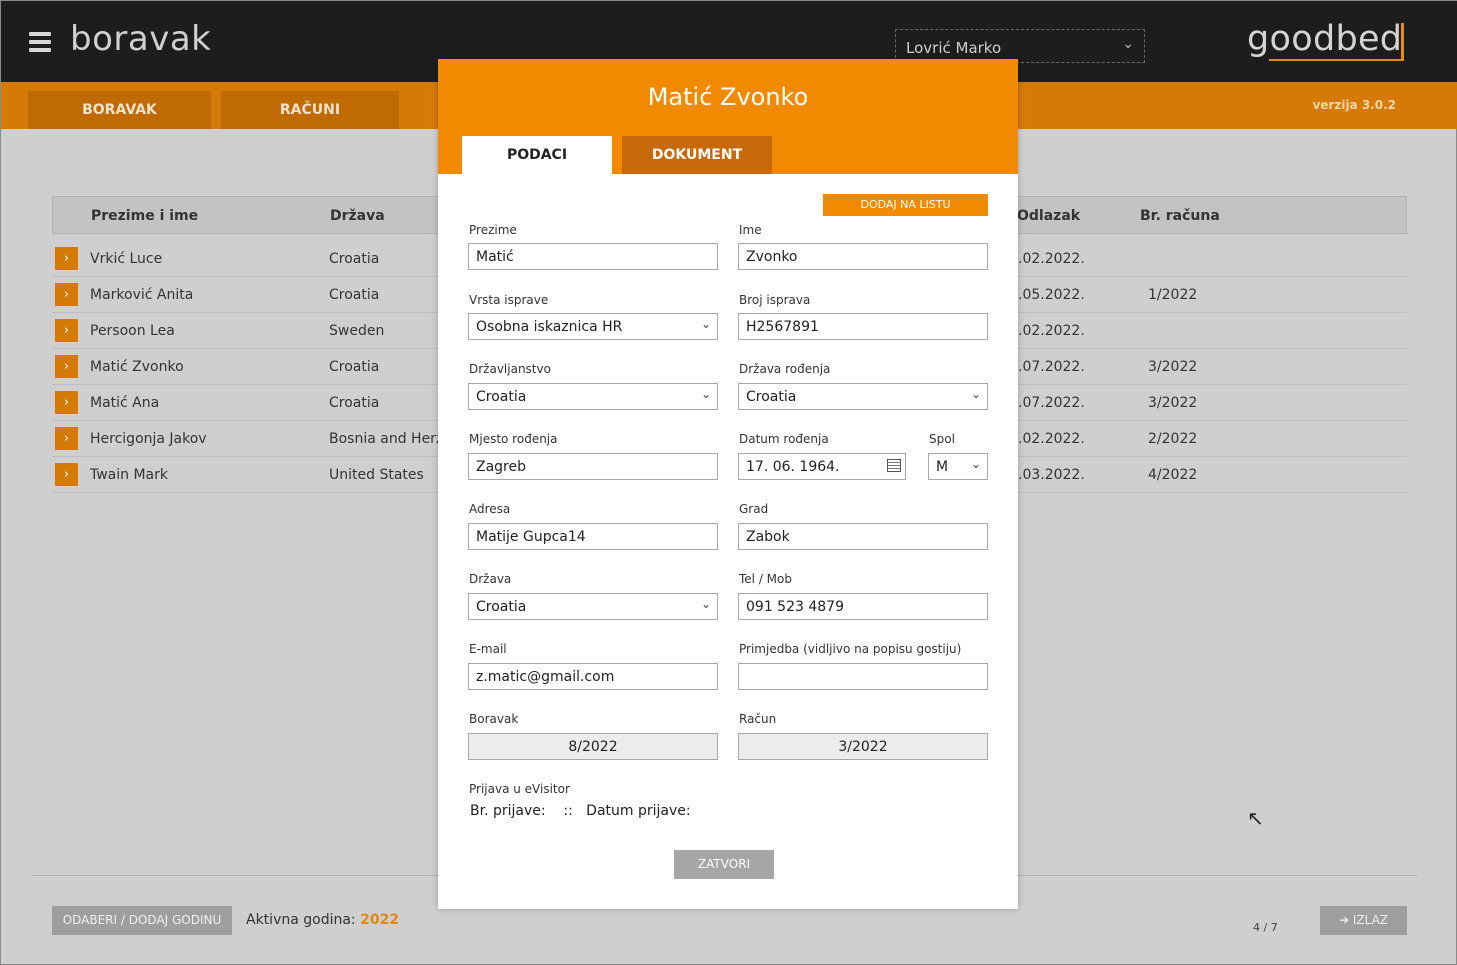 The image size is (1457, 965). What do you see at coordinates (1354, 105) in the screenshot?
I see `version-label: verzija 3.0.2` at bounding box center [1354, 105].